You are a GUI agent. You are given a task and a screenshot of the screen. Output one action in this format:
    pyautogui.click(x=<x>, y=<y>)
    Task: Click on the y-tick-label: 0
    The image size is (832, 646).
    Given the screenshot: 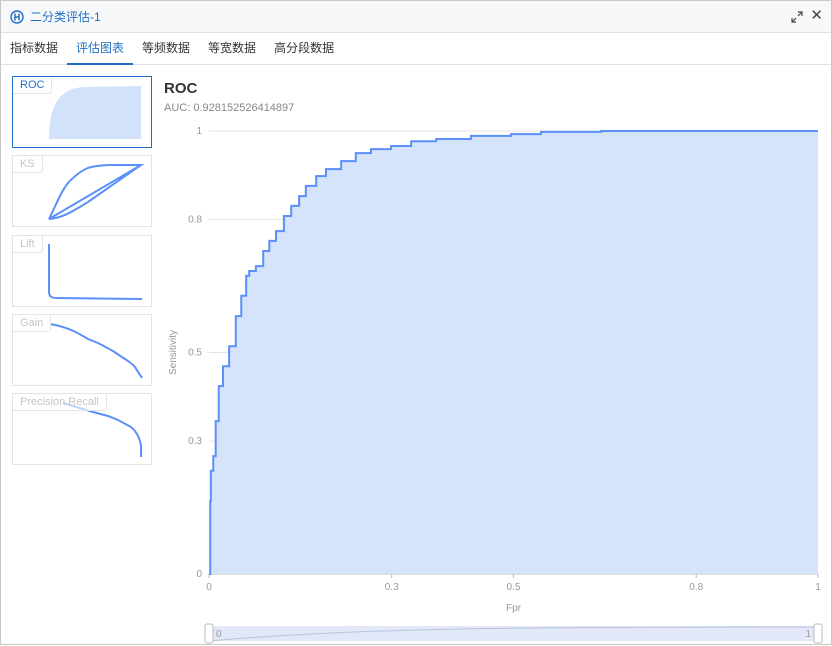 What is the action you would take?
    pyautogui.click(x=199, y=574)
    